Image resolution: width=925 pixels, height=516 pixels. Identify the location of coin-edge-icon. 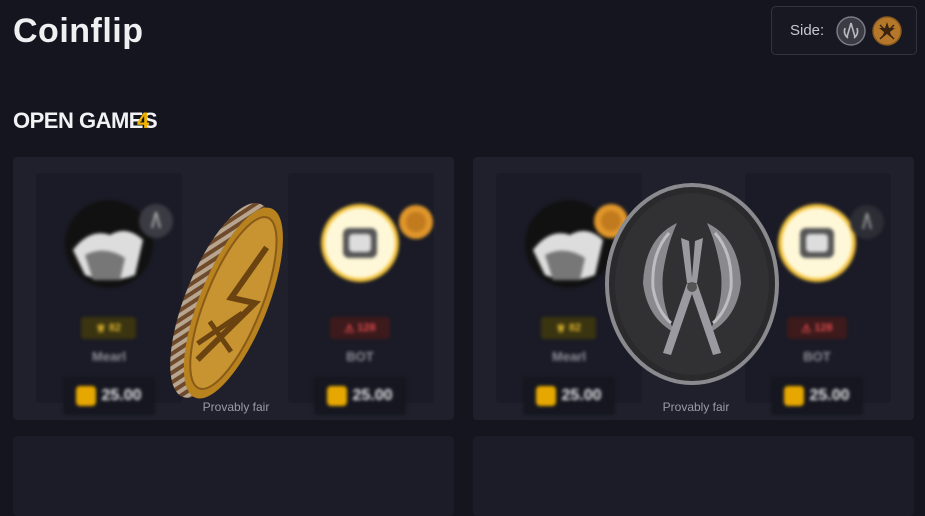
(226, 301).